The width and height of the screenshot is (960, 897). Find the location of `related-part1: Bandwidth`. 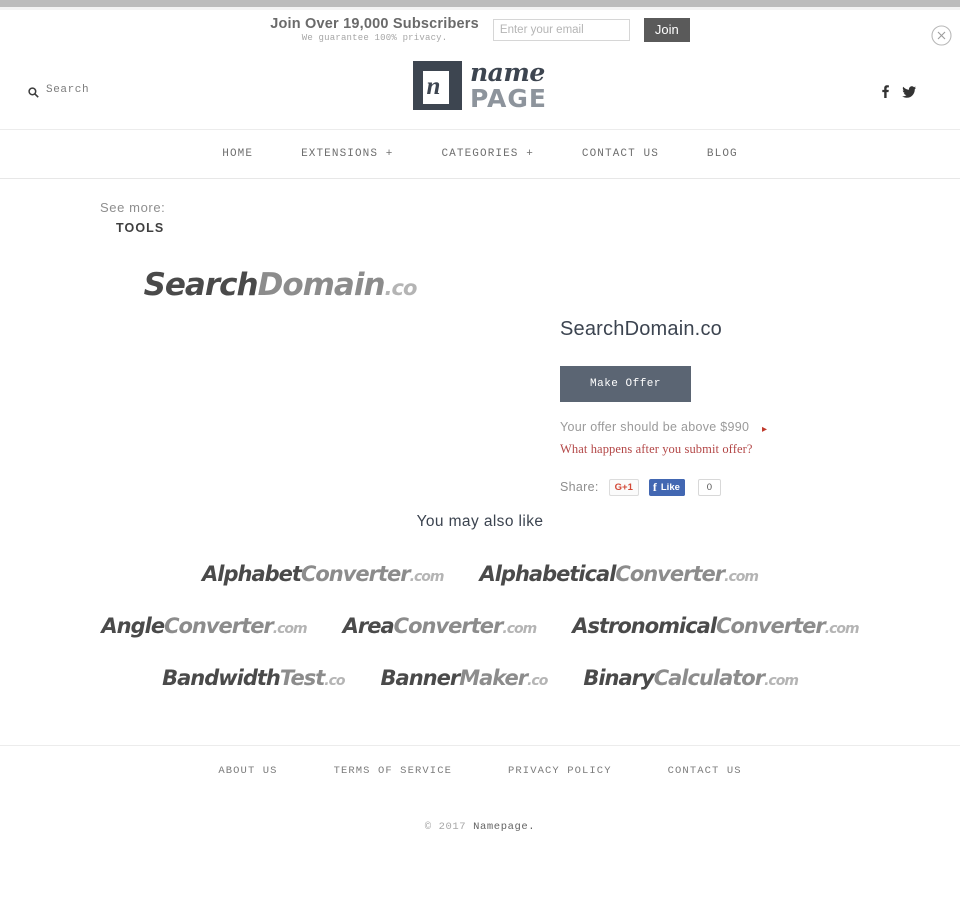

related-part1: Bandwidth is located at coordinates (221, 678).